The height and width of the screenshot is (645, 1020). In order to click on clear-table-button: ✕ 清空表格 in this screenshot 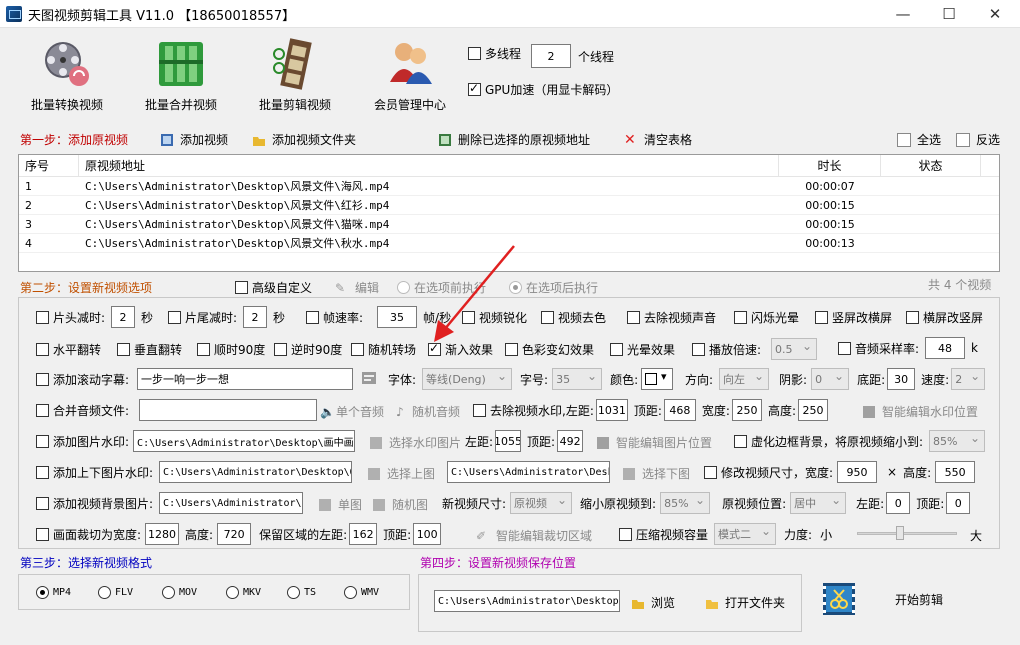, I will do `click(658, 139)`.